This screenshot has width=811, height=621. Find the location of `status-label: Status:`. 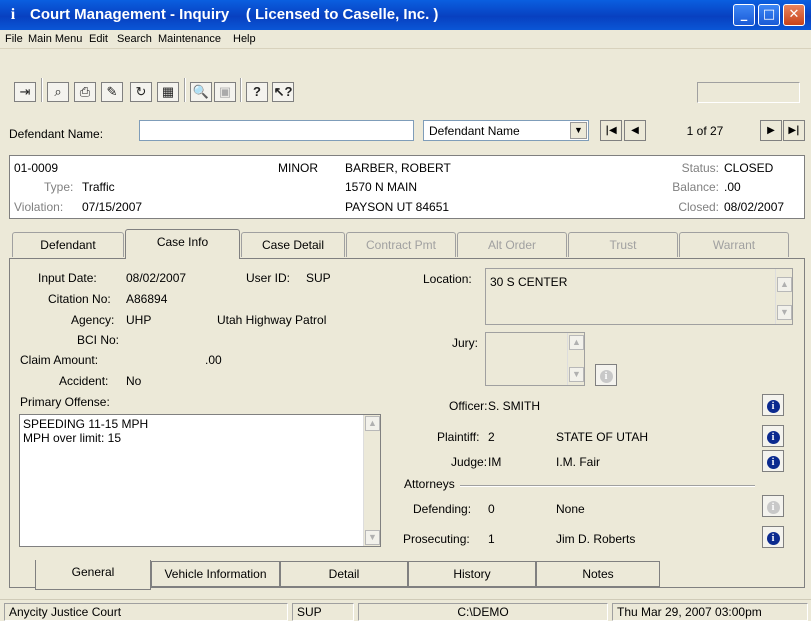

status-label: Status: is located at coordinates (700, 168).